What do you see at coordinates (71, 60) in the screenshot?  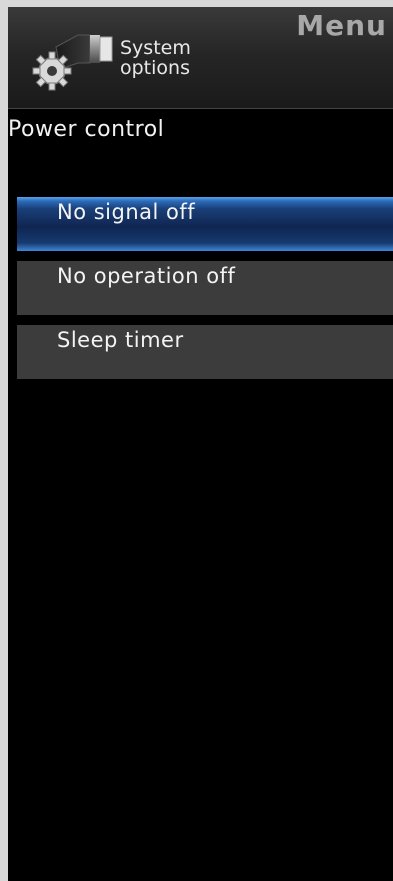 I see `system-options-icon` at bounding box center [71, 60].